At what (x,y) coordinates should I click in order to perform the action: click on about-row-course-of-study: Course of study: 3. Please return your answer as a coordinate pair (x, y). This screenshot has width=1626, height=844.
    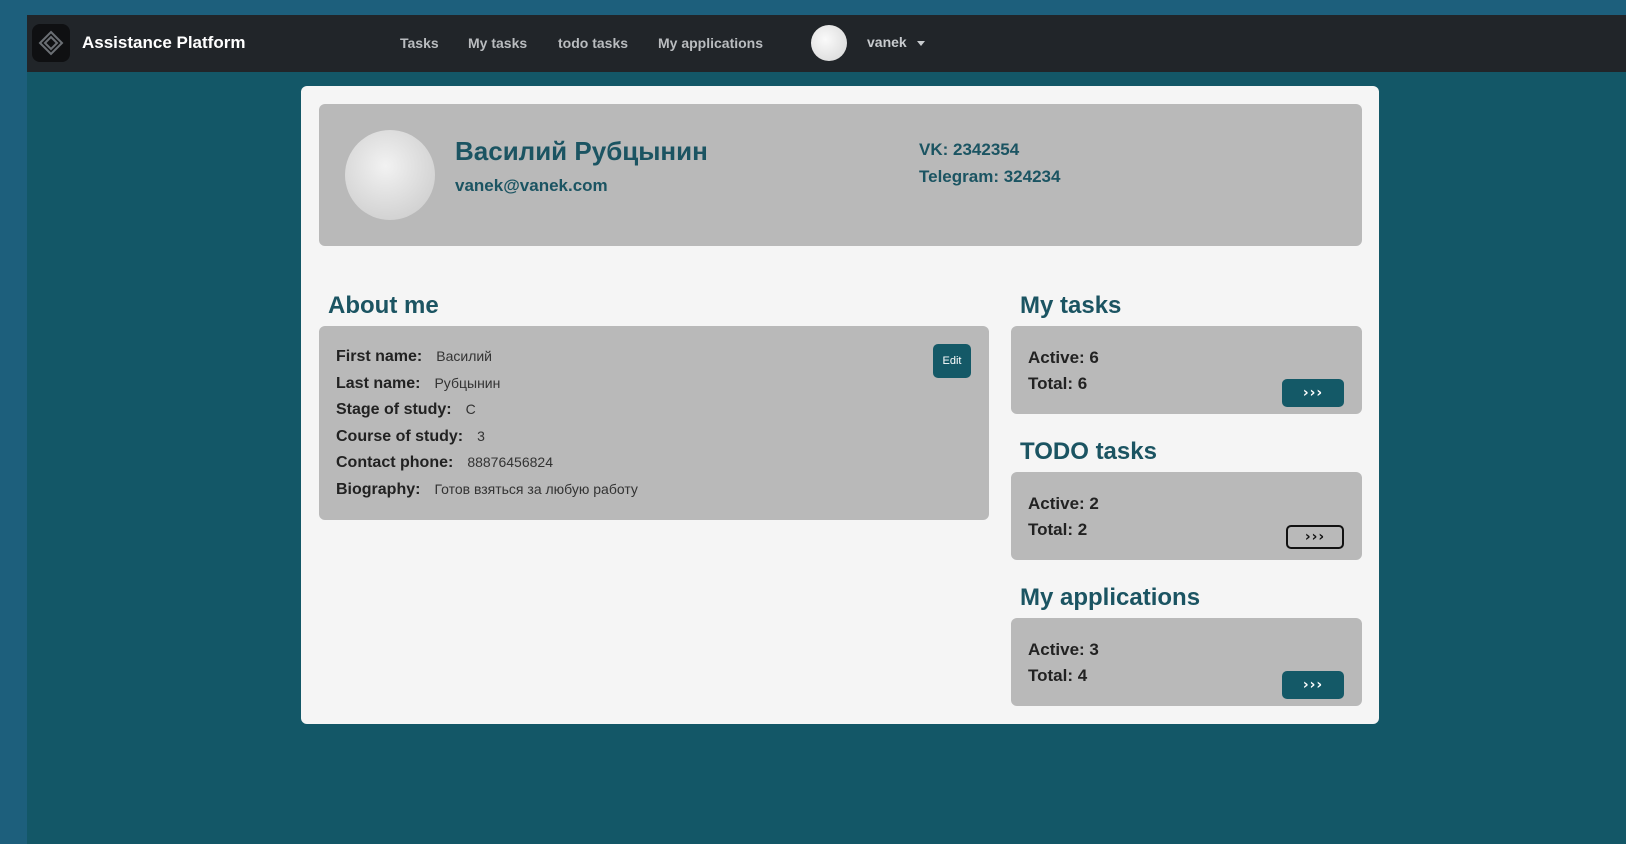
    Looking at the image, I should click on (410, 437).